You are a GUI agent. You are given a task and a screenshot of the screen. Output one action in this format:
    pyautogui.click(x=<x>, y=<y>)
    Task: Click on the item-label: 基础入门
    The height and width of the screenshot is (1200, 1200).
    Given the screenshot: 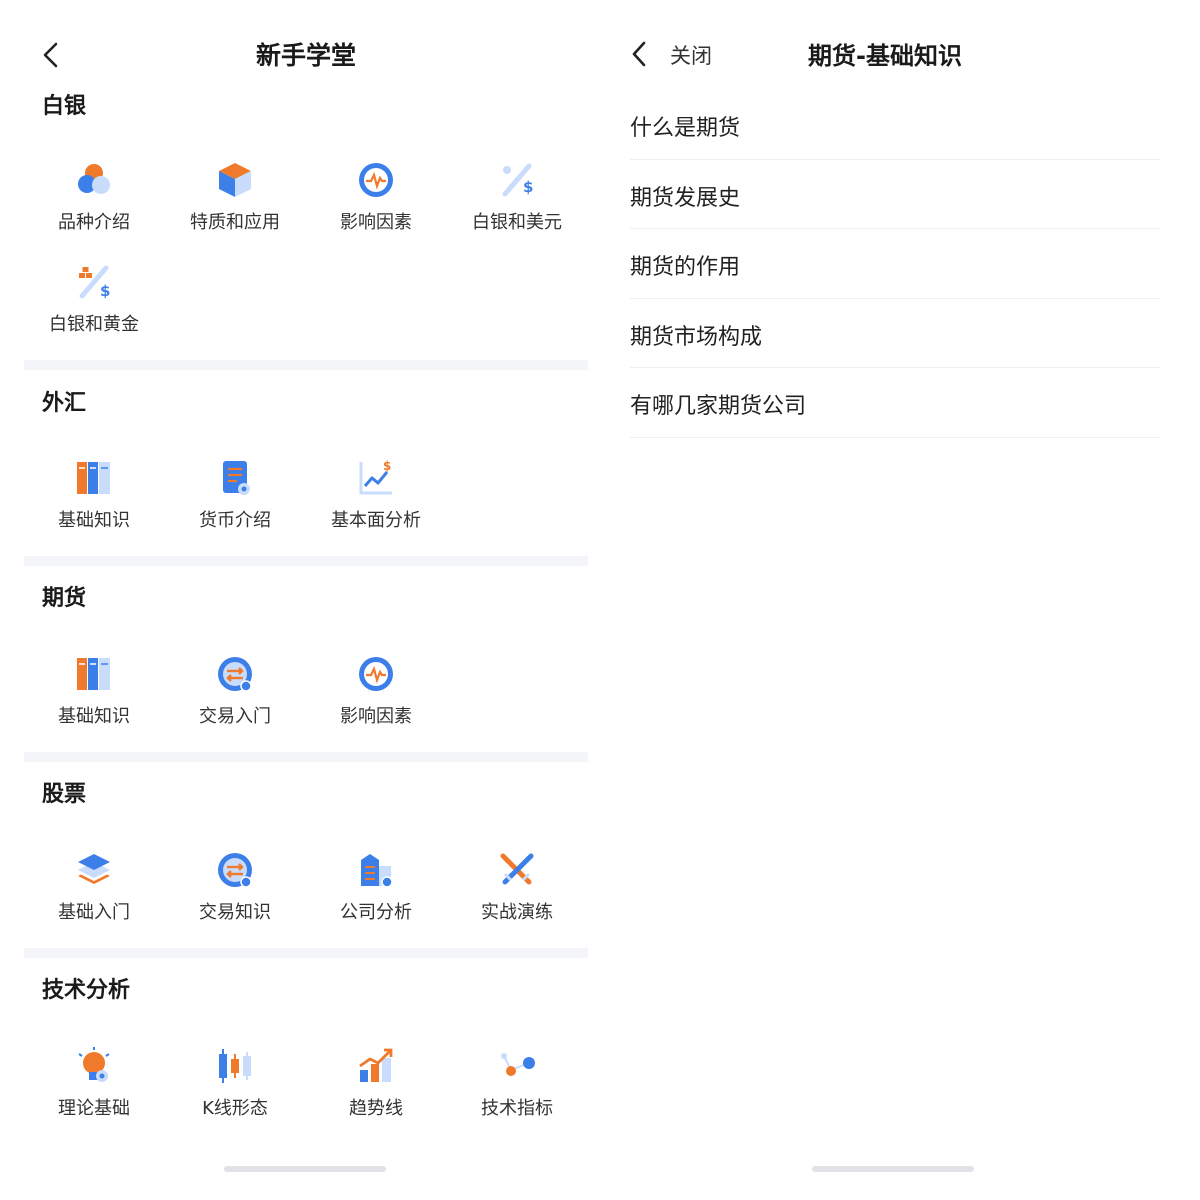 What is the action you would take?
    pyautogui.click(x=94, y=912)
    